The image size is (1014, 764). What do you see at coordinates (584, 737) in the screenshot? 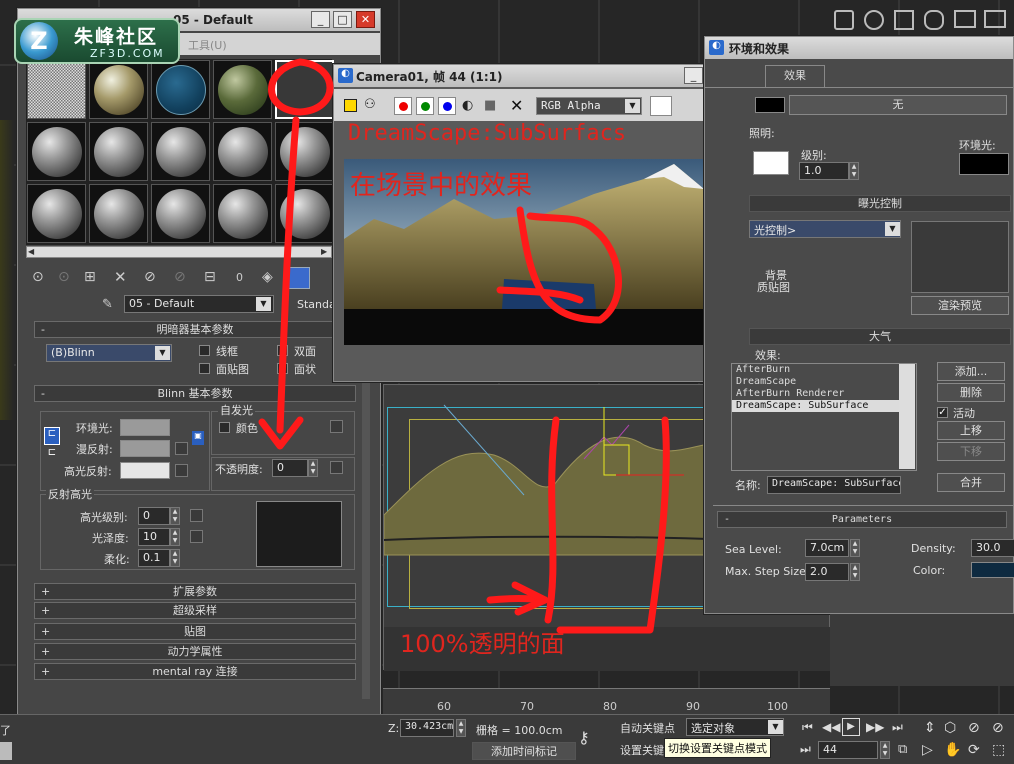
I see `key-mode-icon: ⚷` at bounding box center [584, 737].